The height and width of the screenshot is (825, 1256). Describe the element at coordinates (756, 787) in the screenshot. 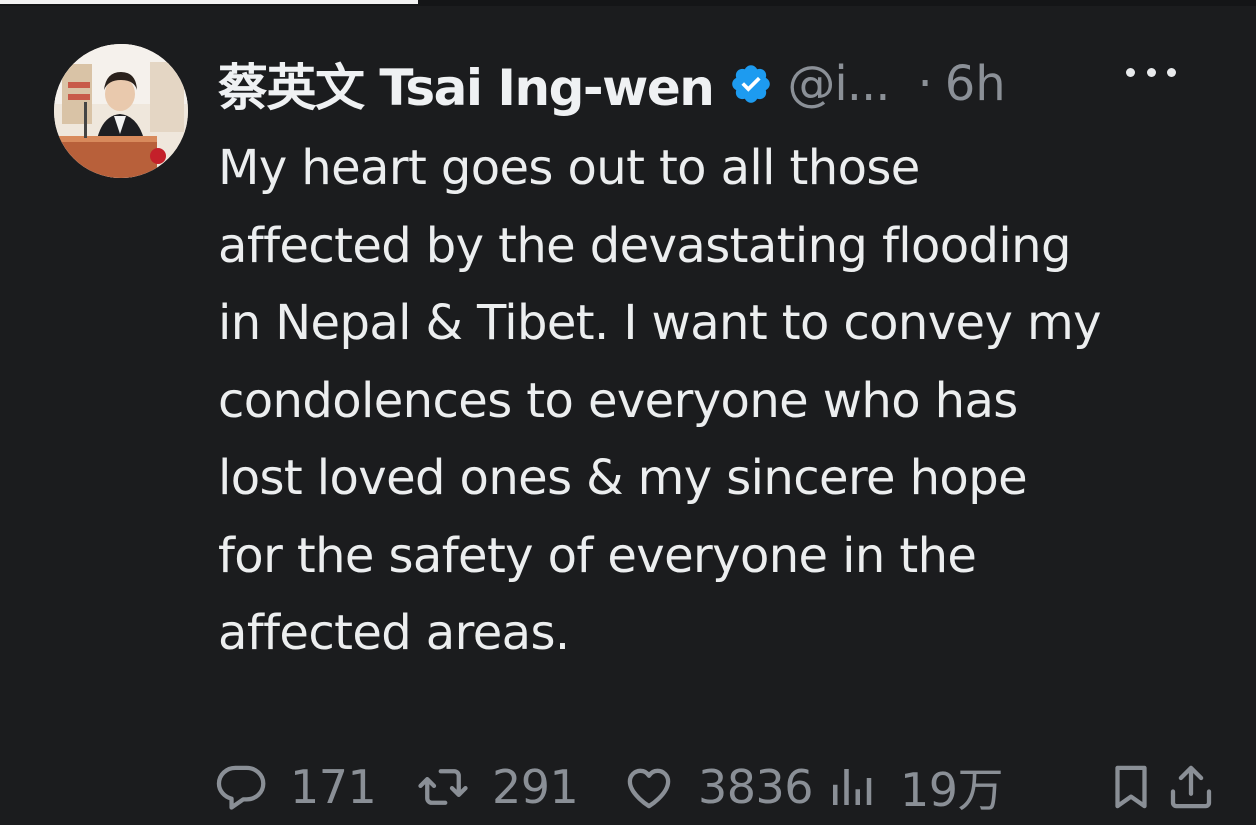

I see `like-count: 3836` at that location.